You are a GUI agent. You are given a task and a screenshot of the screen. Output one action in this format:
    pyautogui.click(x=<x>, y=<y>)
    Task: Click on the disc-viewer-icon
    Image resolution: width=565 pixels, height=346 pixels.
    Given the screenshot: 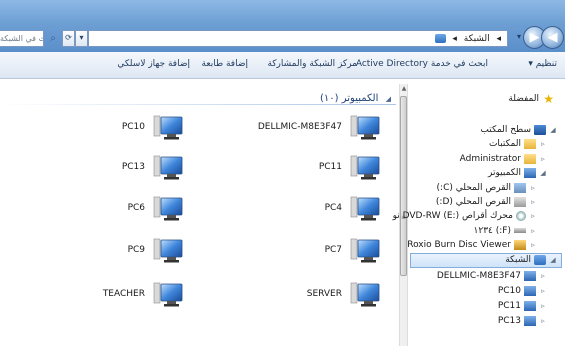 What is the action you would take?
    pyautogui.click(x=520, y=244)
    